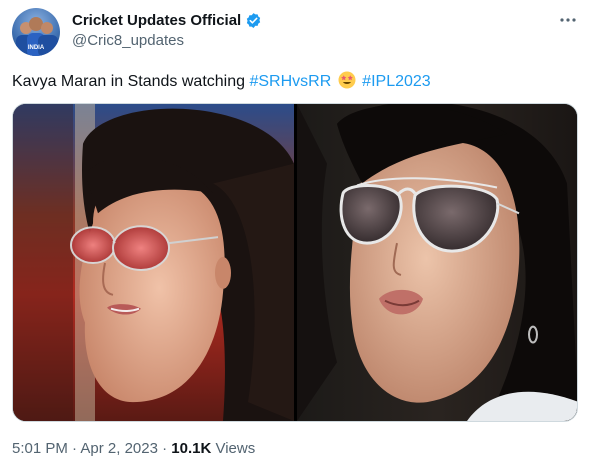 This screenshot has width=592, height=468. What do you see at coordinates (36, 48) in the screenshot?
I see `avatar-jersey-text: INDIA` at bounding box center [36, 48].